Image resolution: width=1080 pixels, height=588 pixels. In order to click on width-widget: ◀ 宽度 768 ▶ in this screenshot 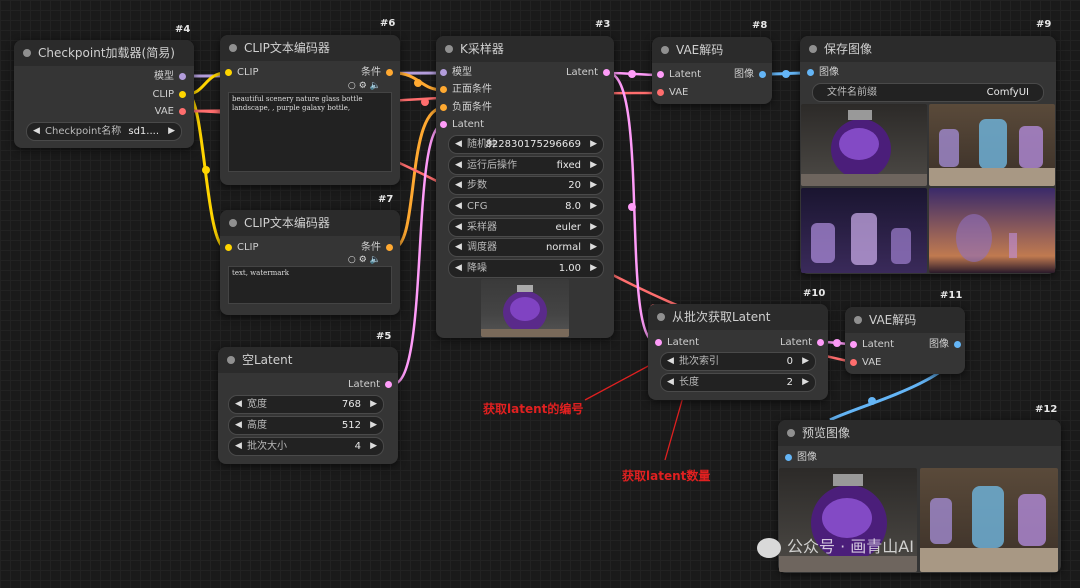, I will do `click(306, 404)`.